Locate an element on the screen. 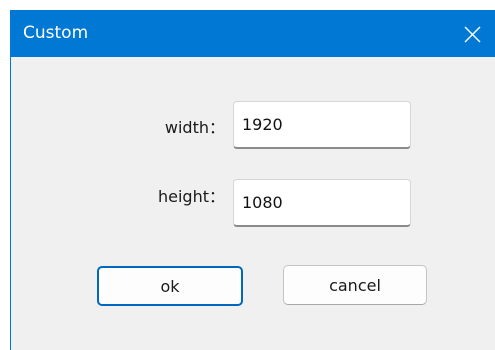  title-bar: Custom is located at coordinates (253, 34).